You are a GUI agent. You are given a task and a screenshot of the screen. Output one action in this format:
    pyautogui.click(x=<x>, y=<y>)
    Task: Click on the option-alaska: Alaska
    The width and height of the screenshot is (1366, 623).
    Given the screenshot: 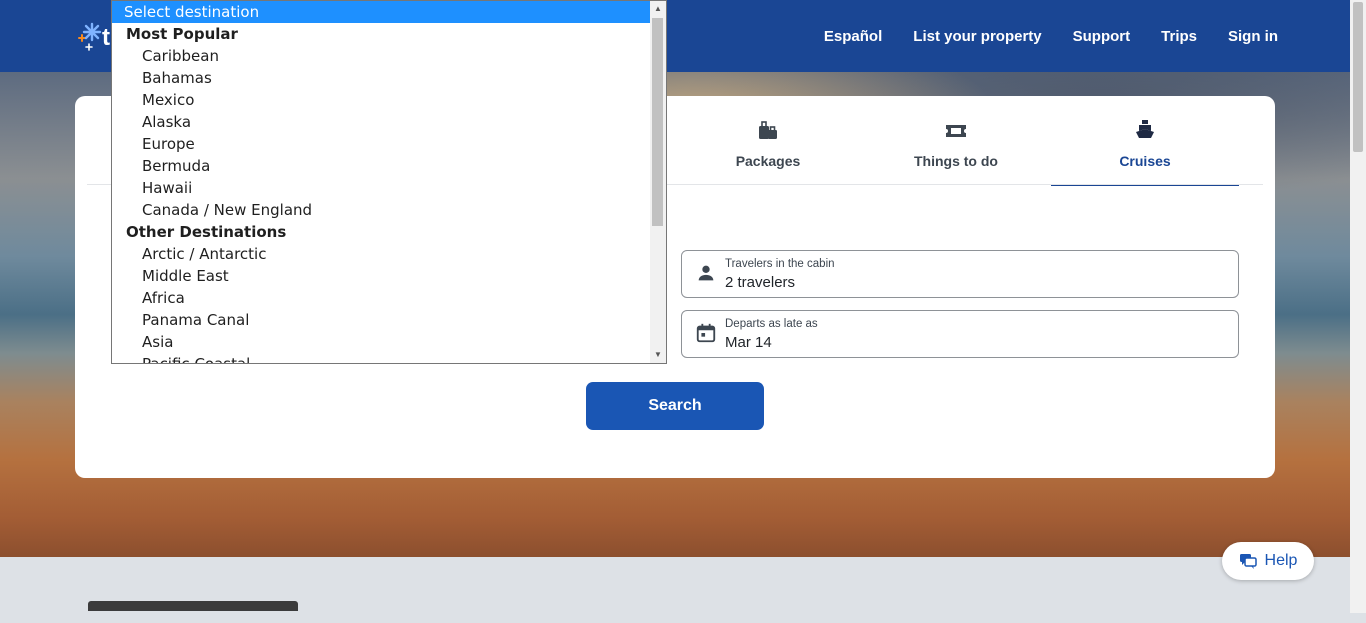 What is the action you would take?
    pyautogui.click(x=382, y=122)
    